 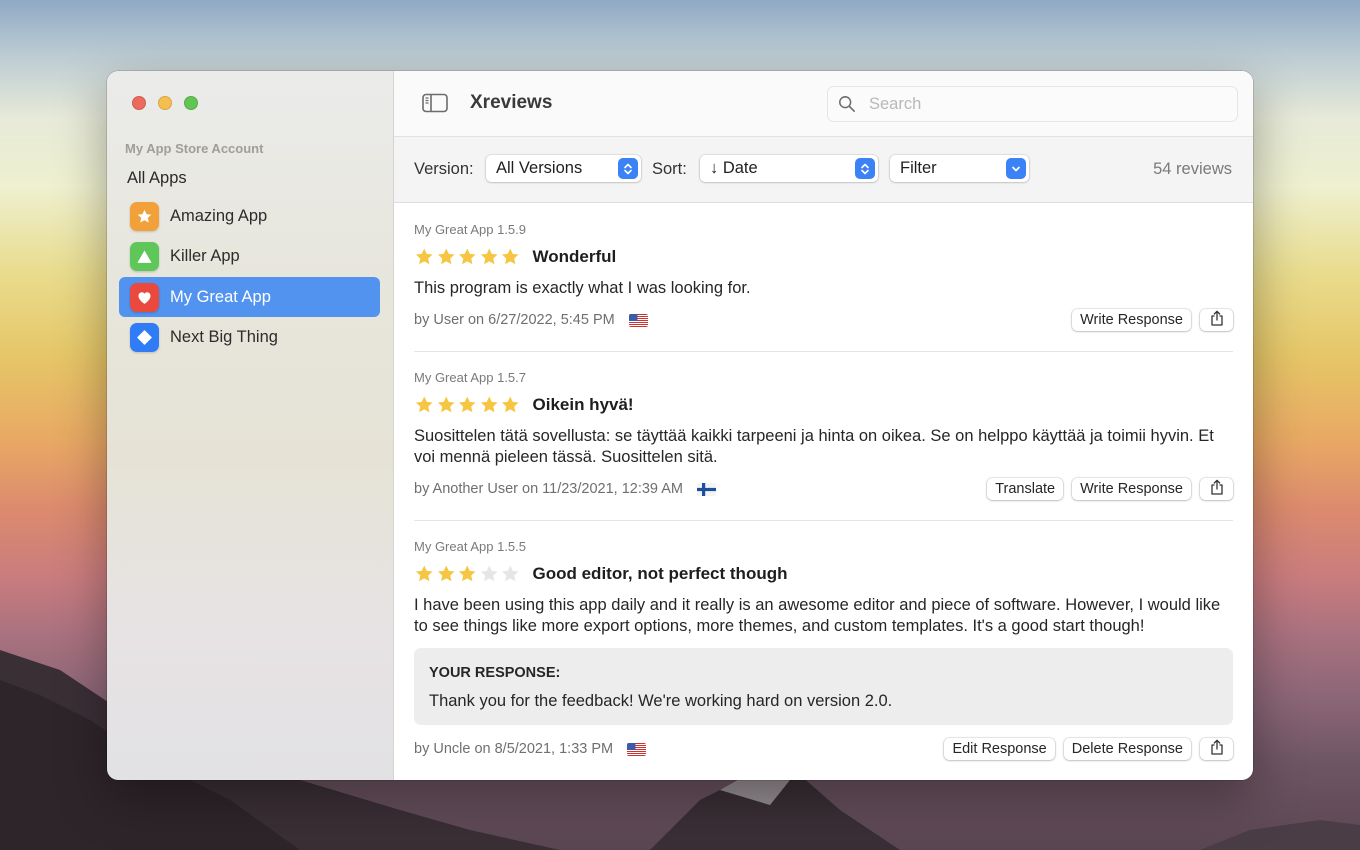 What do you see at coordinates (220, 296) in the screenshot?
I see `sidebar-item-label: My Great App` at bounding box center [220, 296].